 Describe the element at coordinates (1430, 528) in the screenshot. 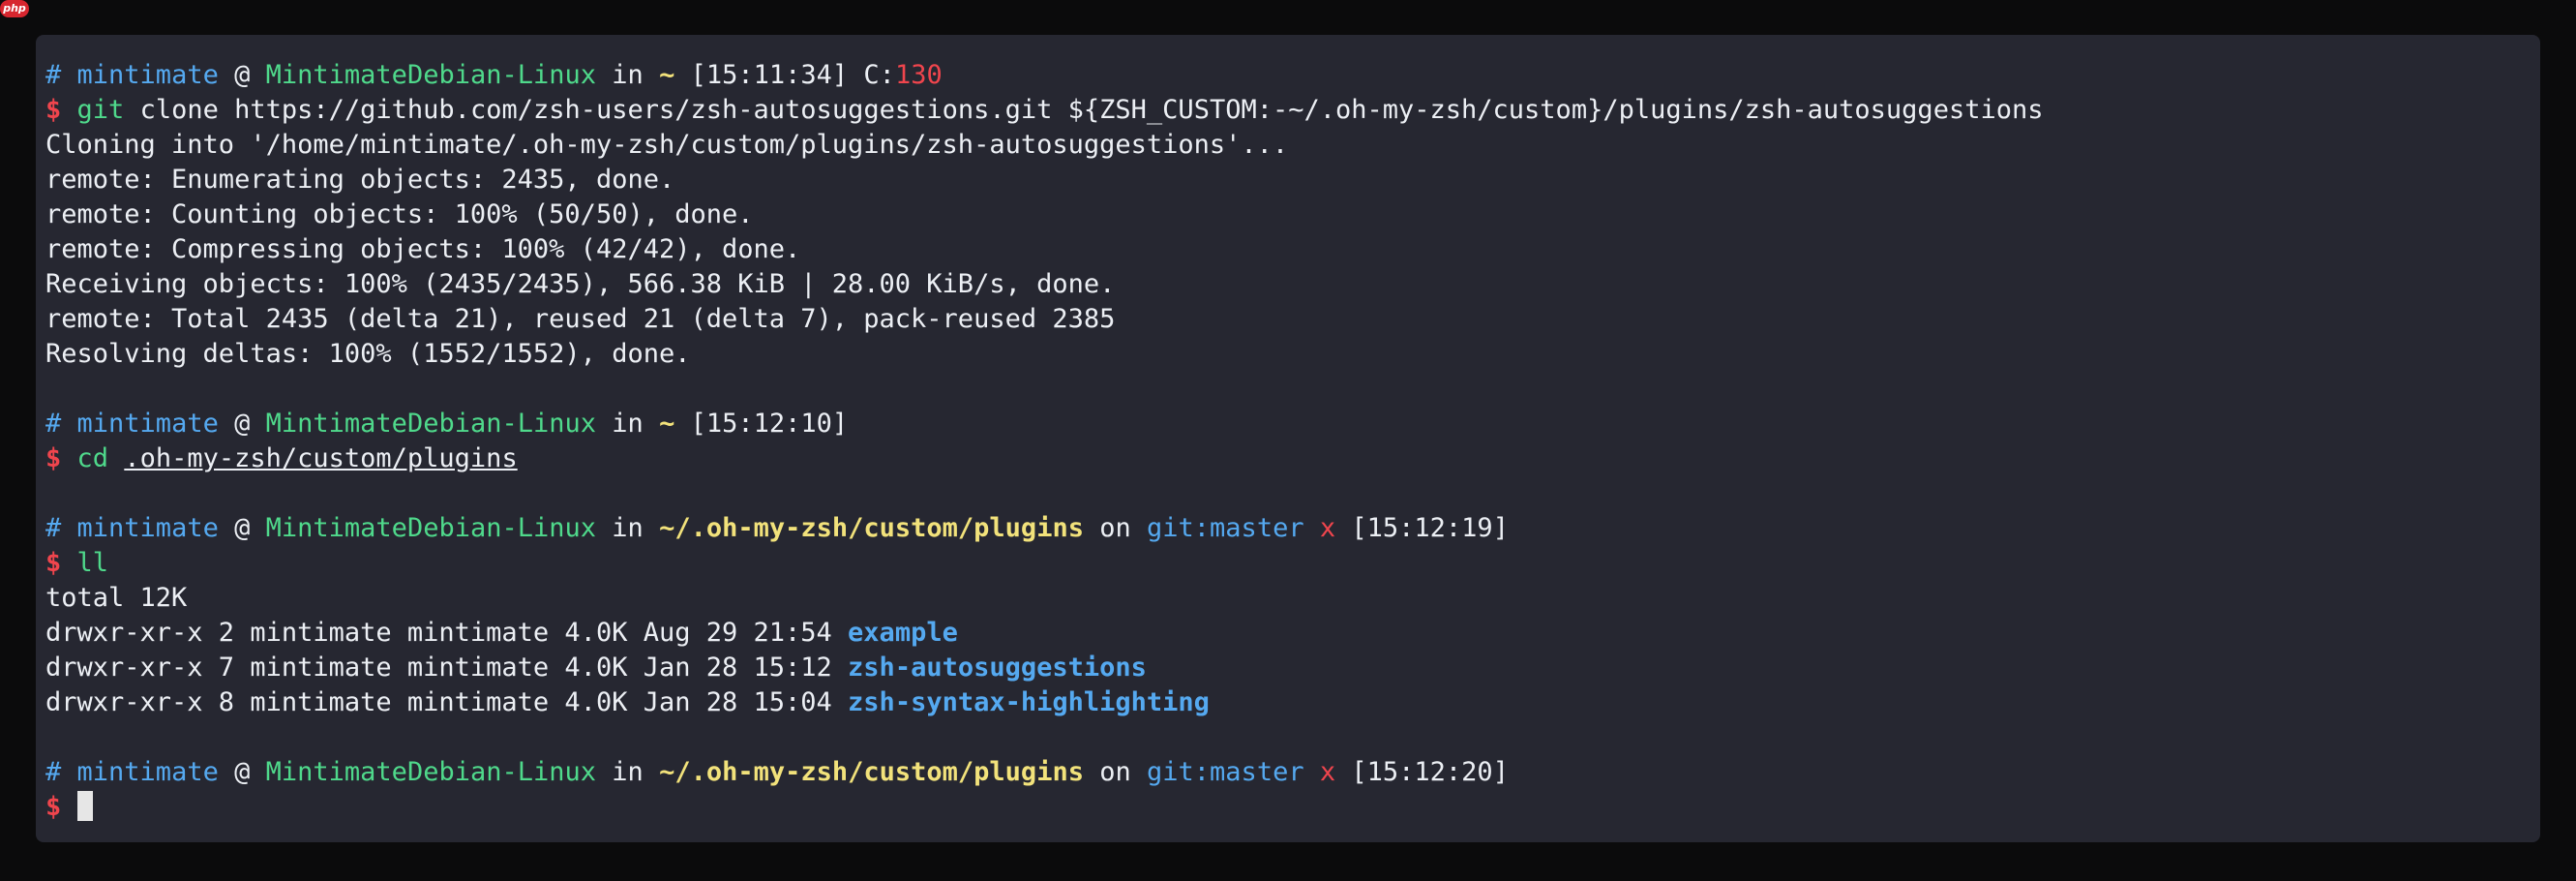

I see `prompt-time: [15:12:19]` at that location.